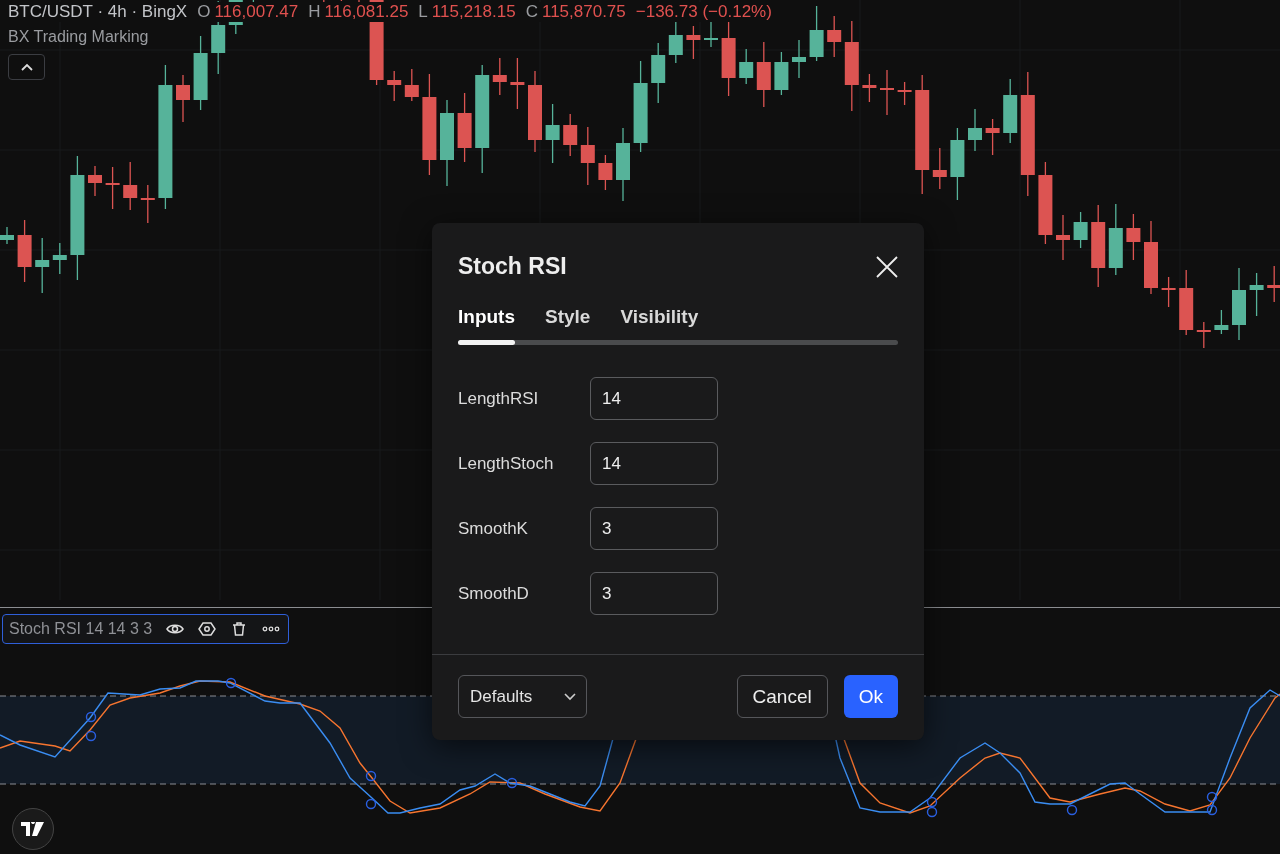 The image size is (1280, 854). Describe the element at coordinates (506, 463) in the screenshot. I see `input-label: LengthStoch` at that location.